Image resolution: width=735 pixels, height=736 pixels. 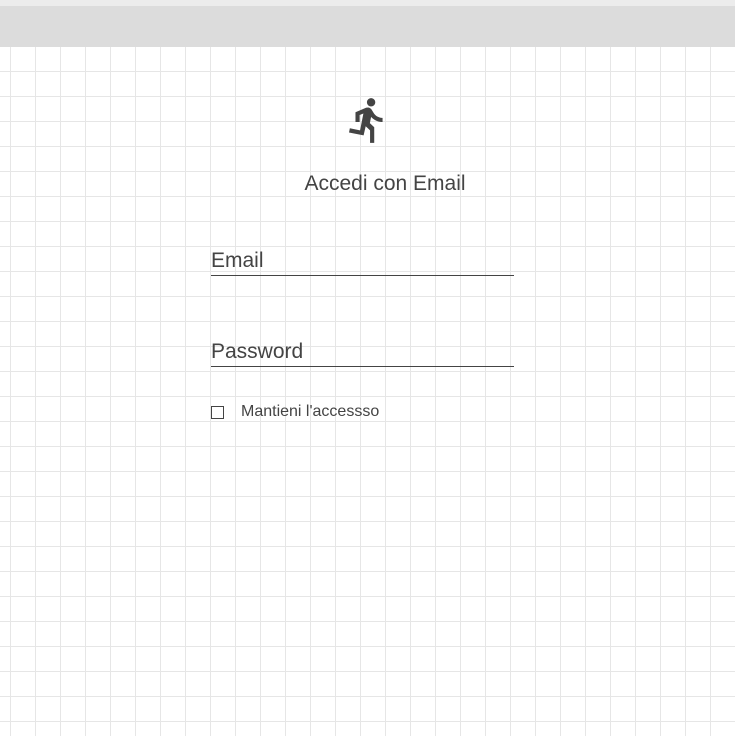 I want to click on email-field-container, so click(x=362, y=261).